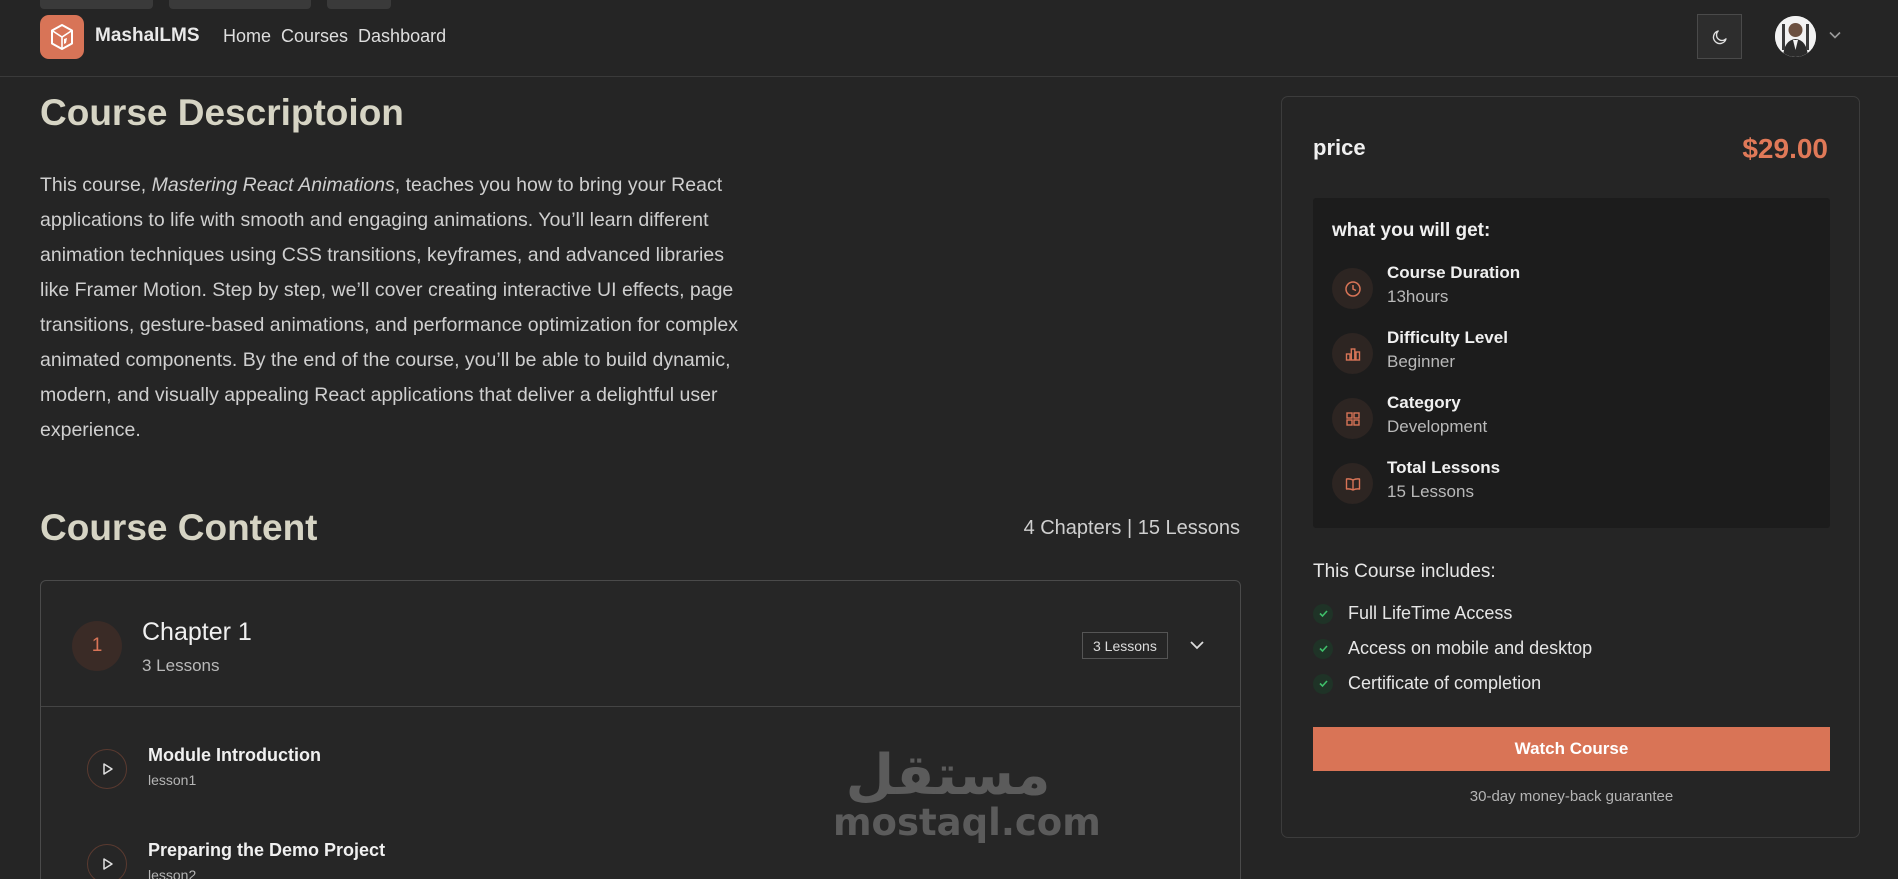 The width and height of the screenshot is (1898, 879). I want to click on lesson-title: Module Introduction, so click(234, 755).